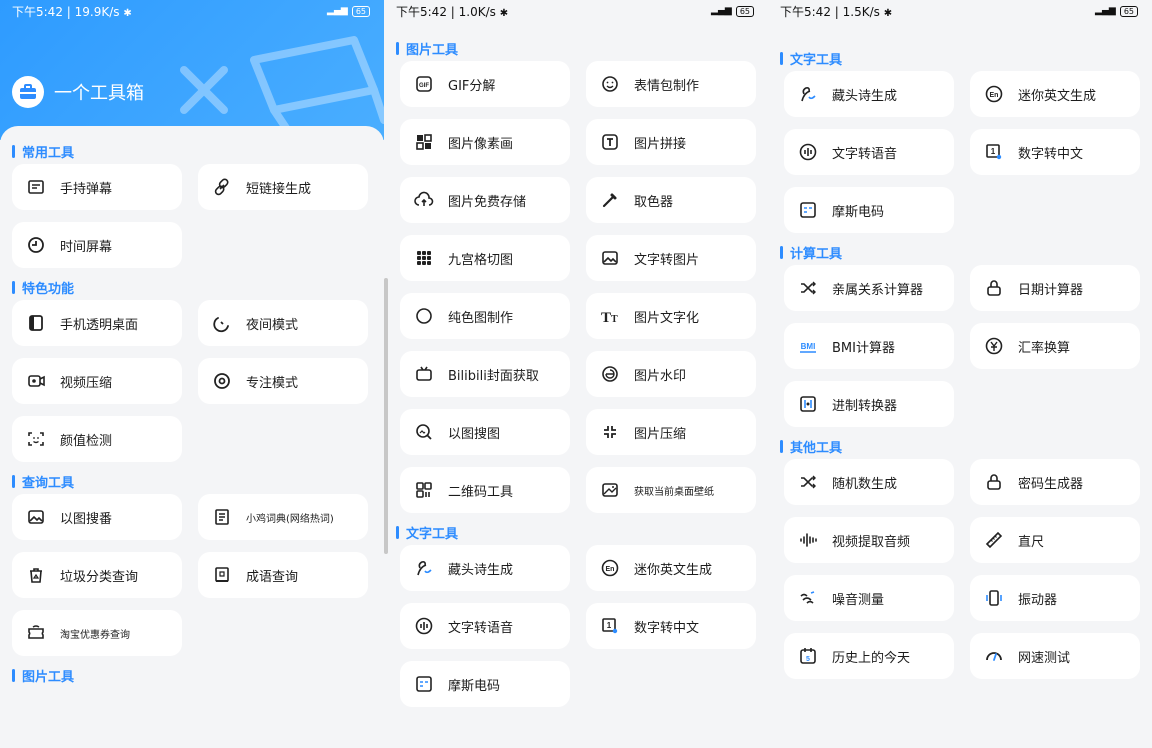 This screenshot has width=1152, height=748. I want to click on target-icon, so click(222, 381).